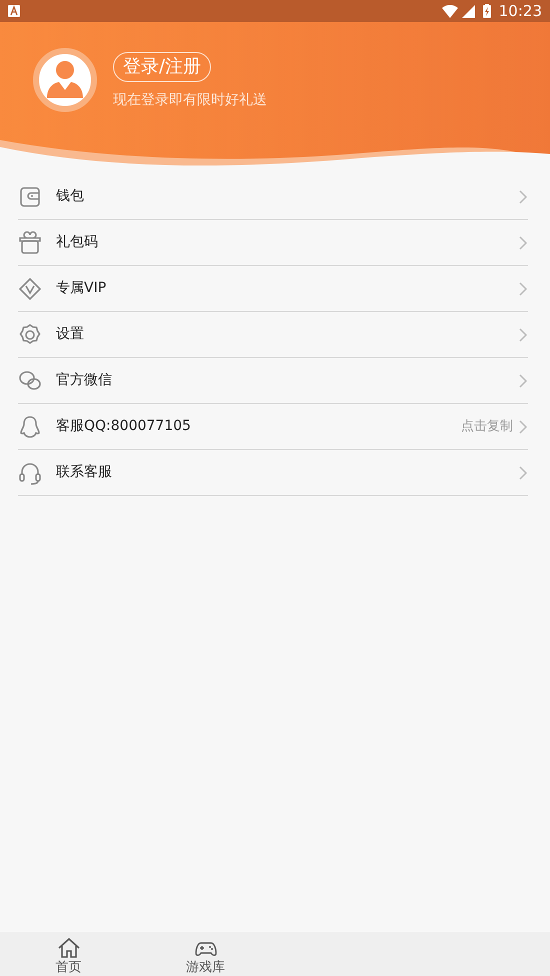 This screenshot has width=550, height=976. I want to click on menu-item: 礼包码, so click(273, 243).